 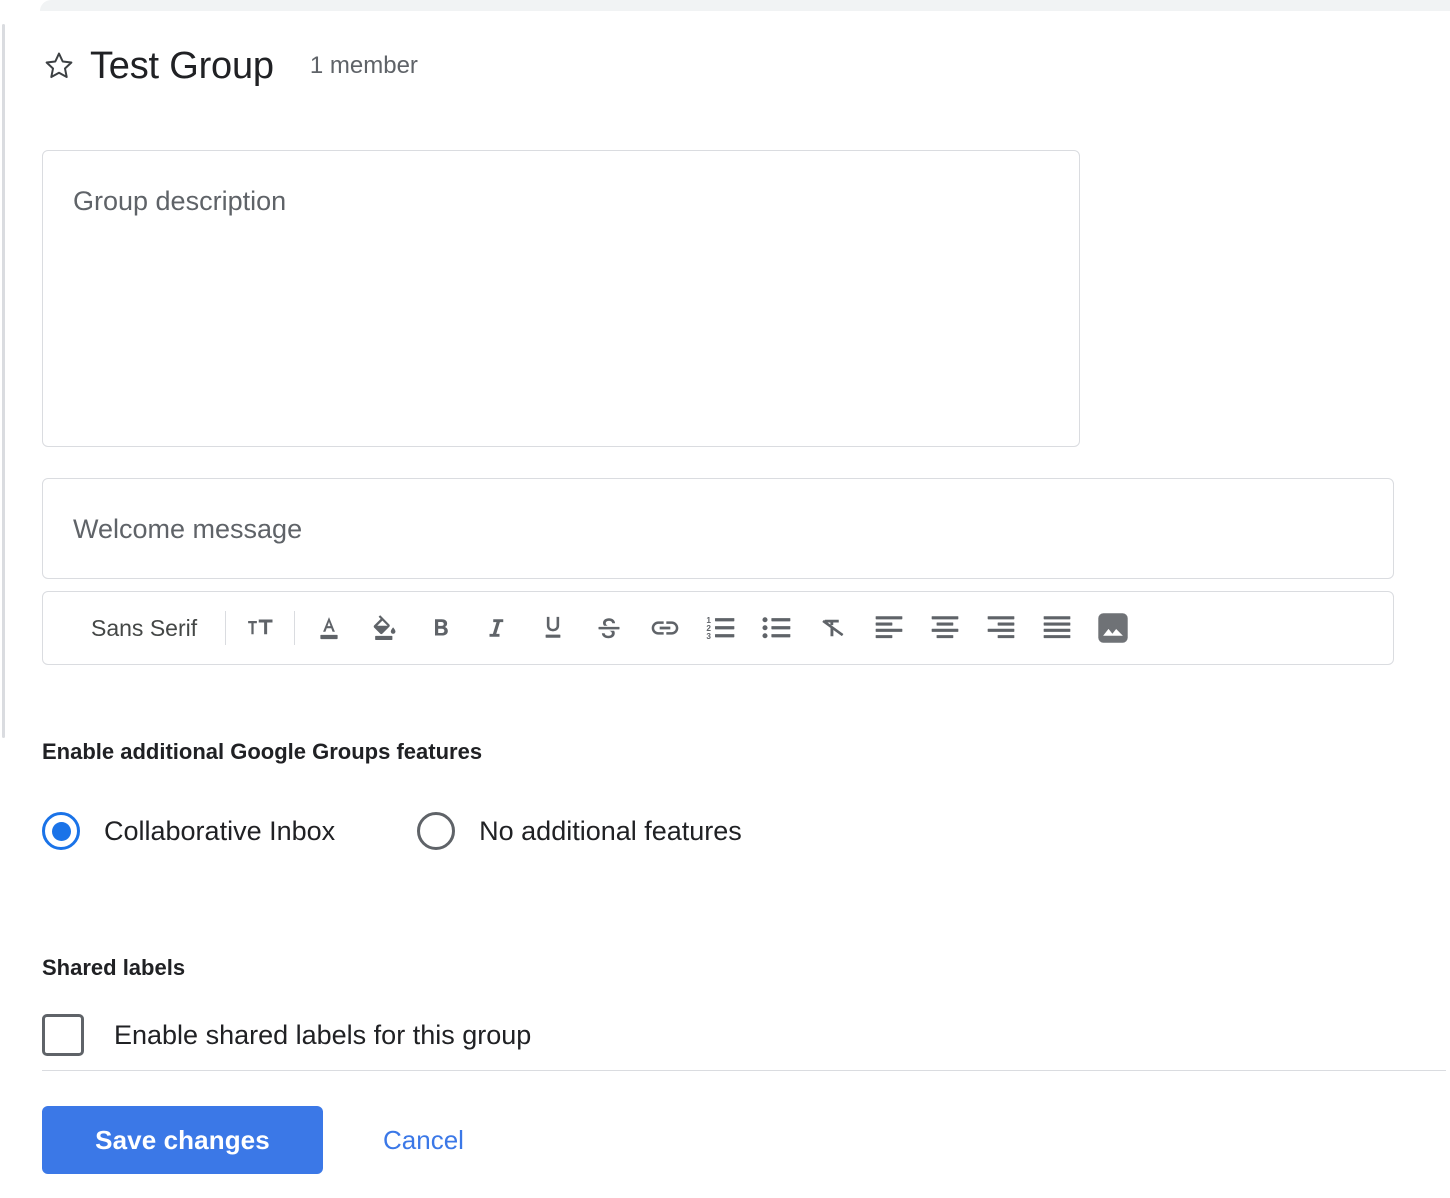 I want to click on radio-mark-unselected, so click(x=436, y=831).